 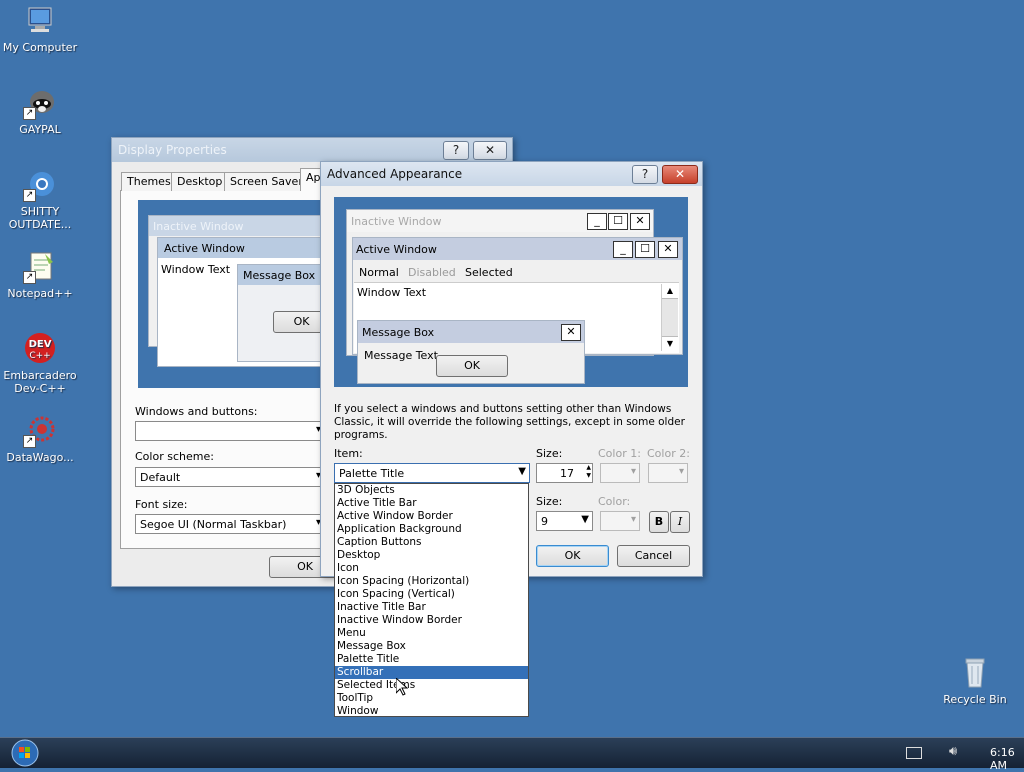 I want to click on desktop-icon-recycle-bin: Recycle Bin, so click(x=975, y=681).